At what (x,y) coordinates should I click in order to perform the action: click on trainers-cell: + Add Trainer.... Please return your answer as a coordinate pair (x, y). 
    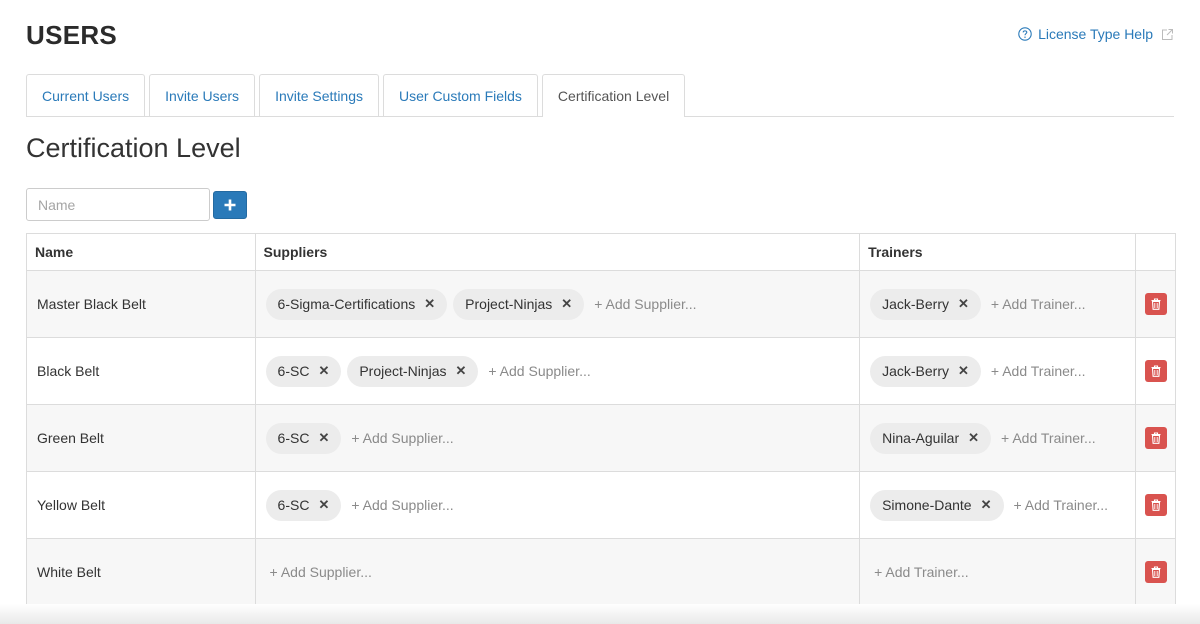
    Looking at the image, I should click on (998, 572).